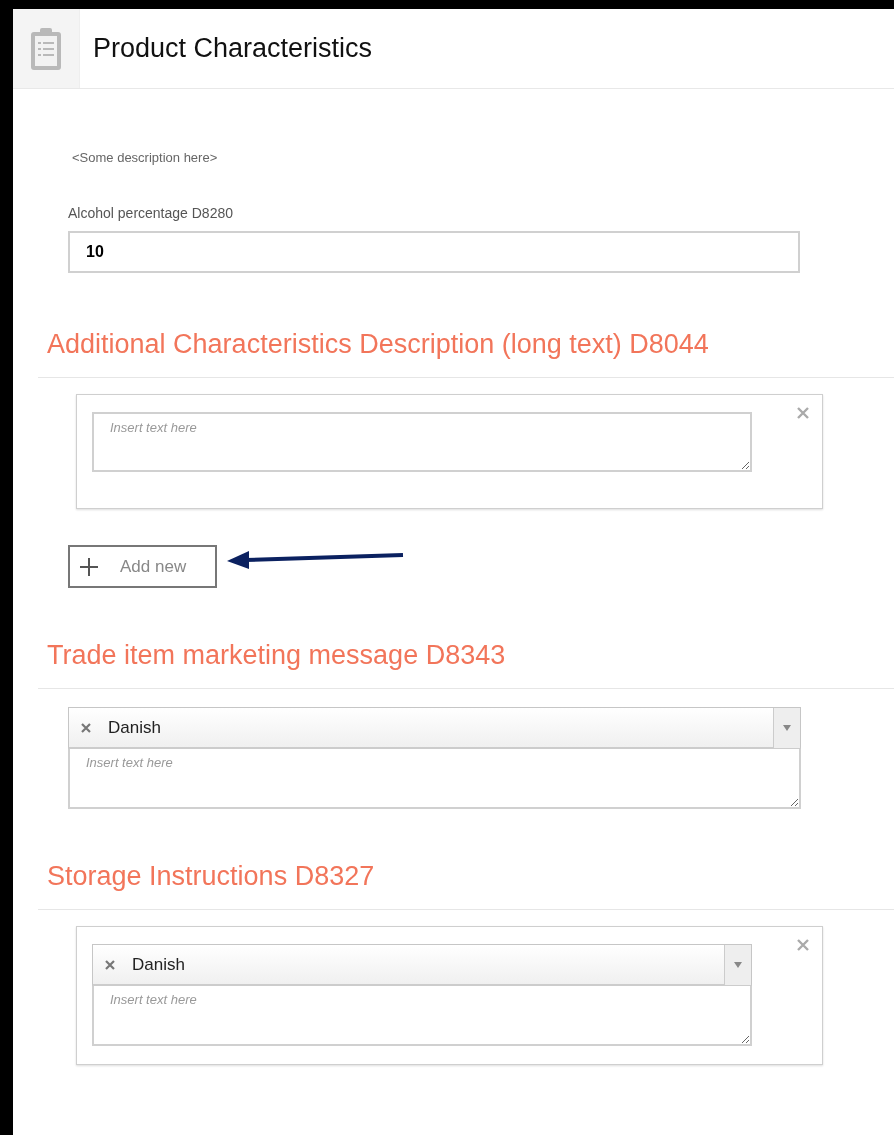 Image resolution: width=894 pixels, height=1135 pixels. Describe the element at coordinates (434, 252) in the screenshot. I see `alcohol-input-field: 10` at that location.